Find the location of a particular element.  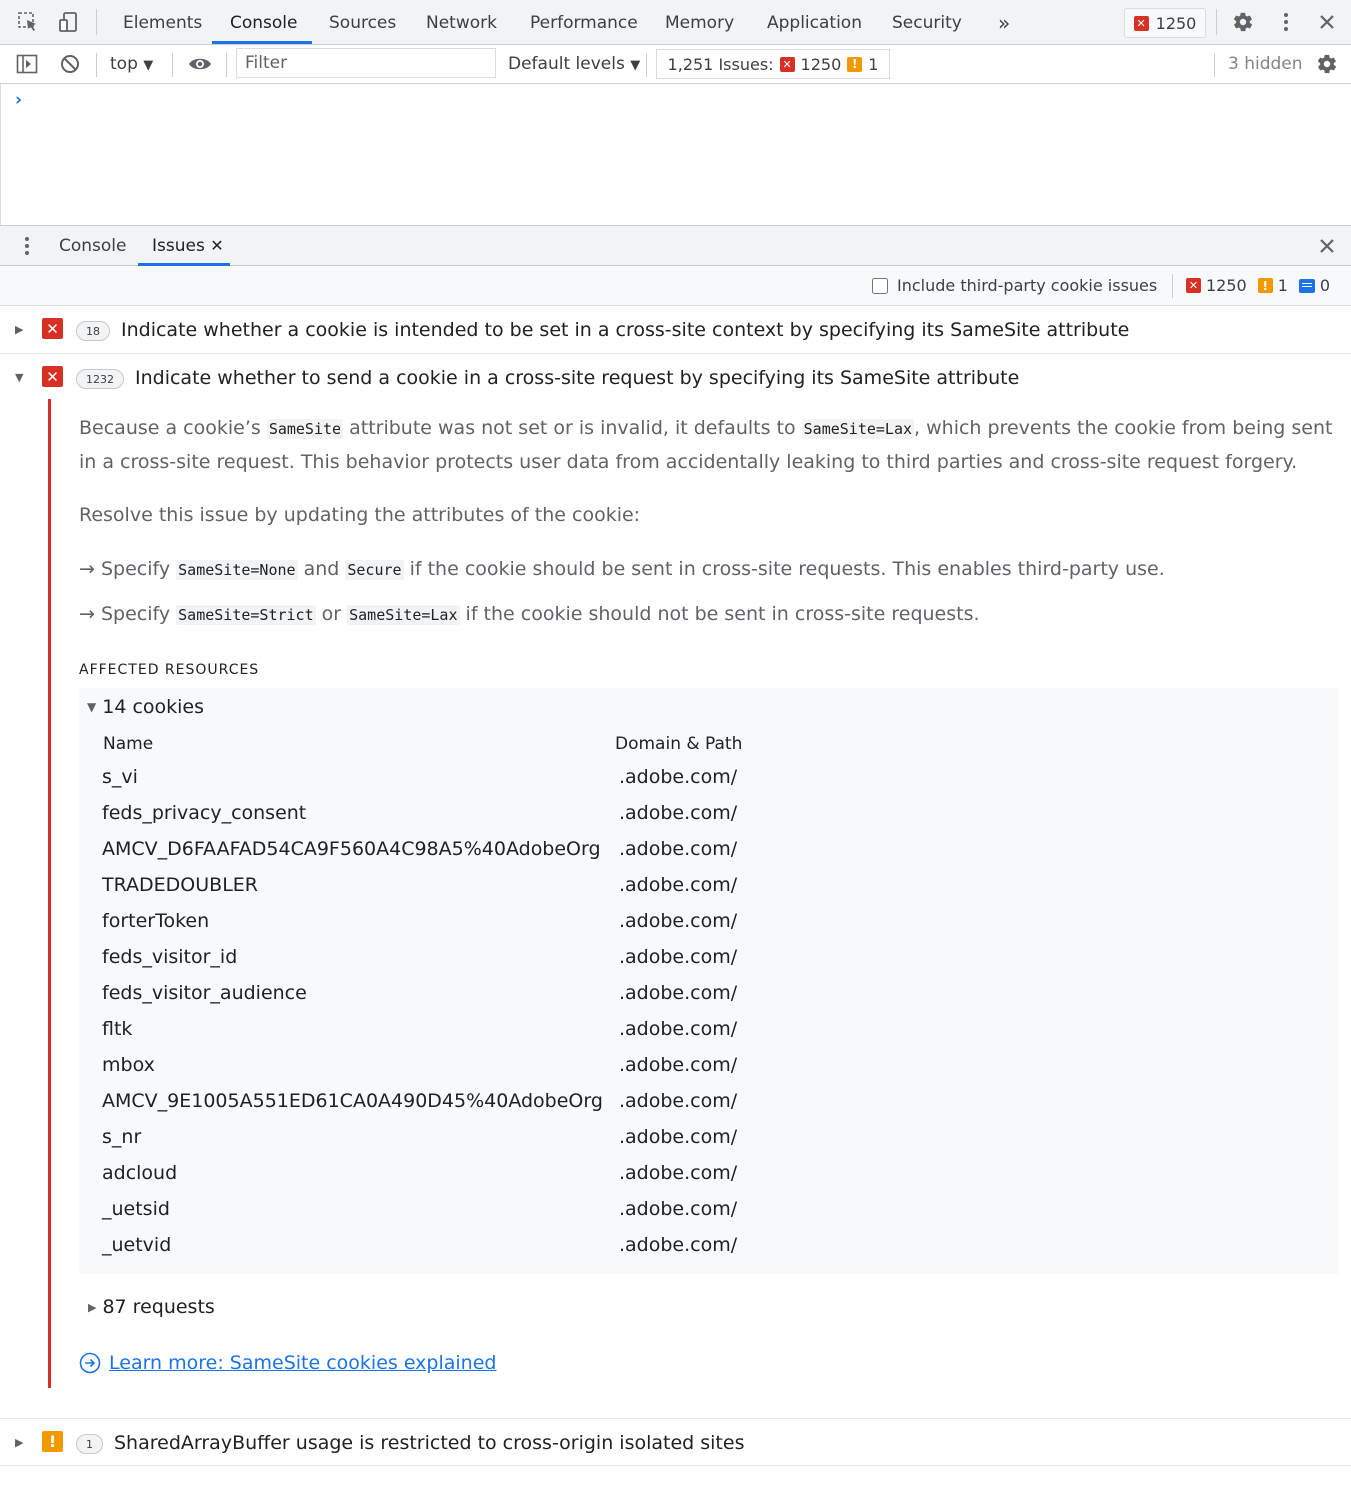

context-selector: top ▼ is located at coordinates (131, 64).